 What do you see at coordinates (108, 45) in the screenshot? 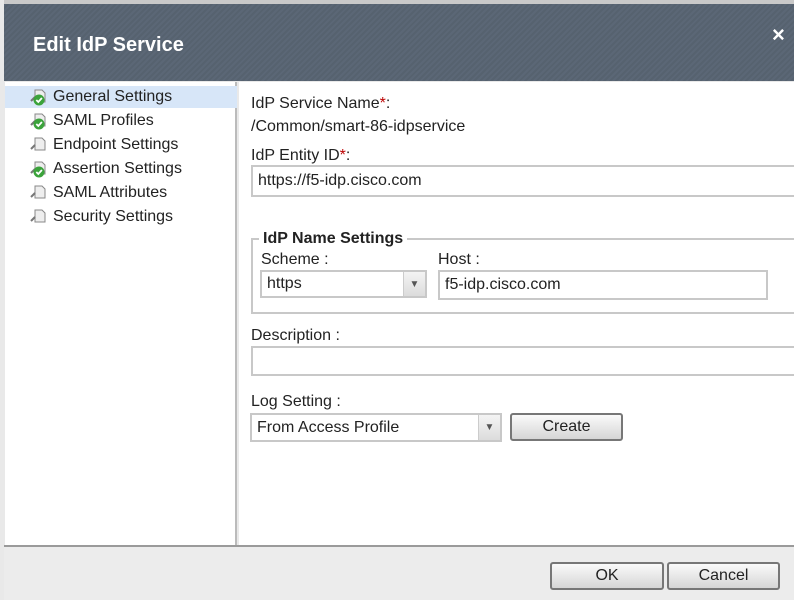
I see `dialog-title: Edit IdP Service` at bounding box center [108, 45].